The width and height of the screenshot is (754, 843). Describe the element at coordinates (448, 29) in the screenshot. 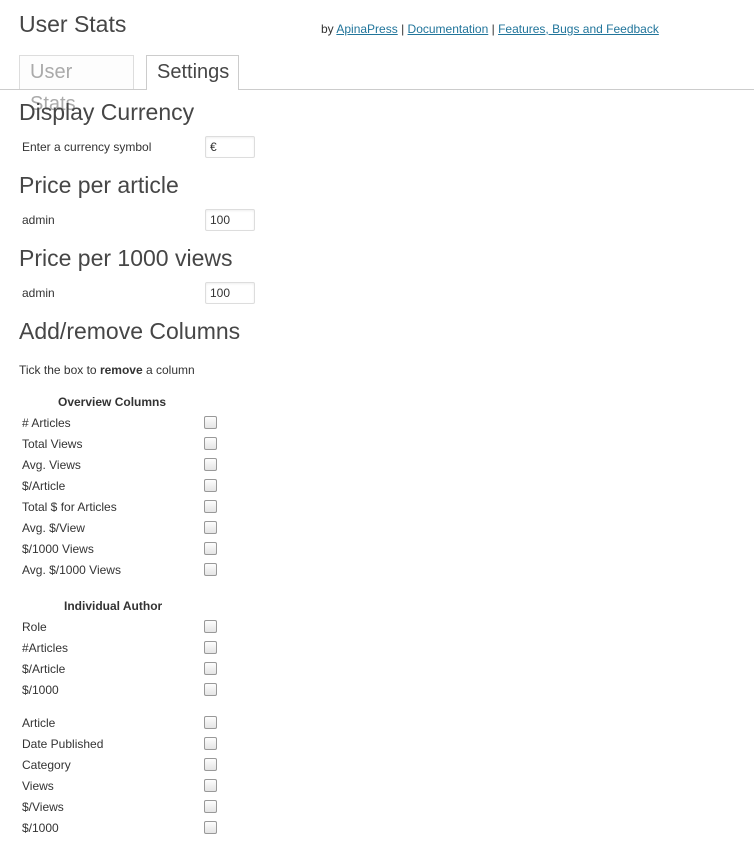

I see `documentation-link: Documentation` at that location.